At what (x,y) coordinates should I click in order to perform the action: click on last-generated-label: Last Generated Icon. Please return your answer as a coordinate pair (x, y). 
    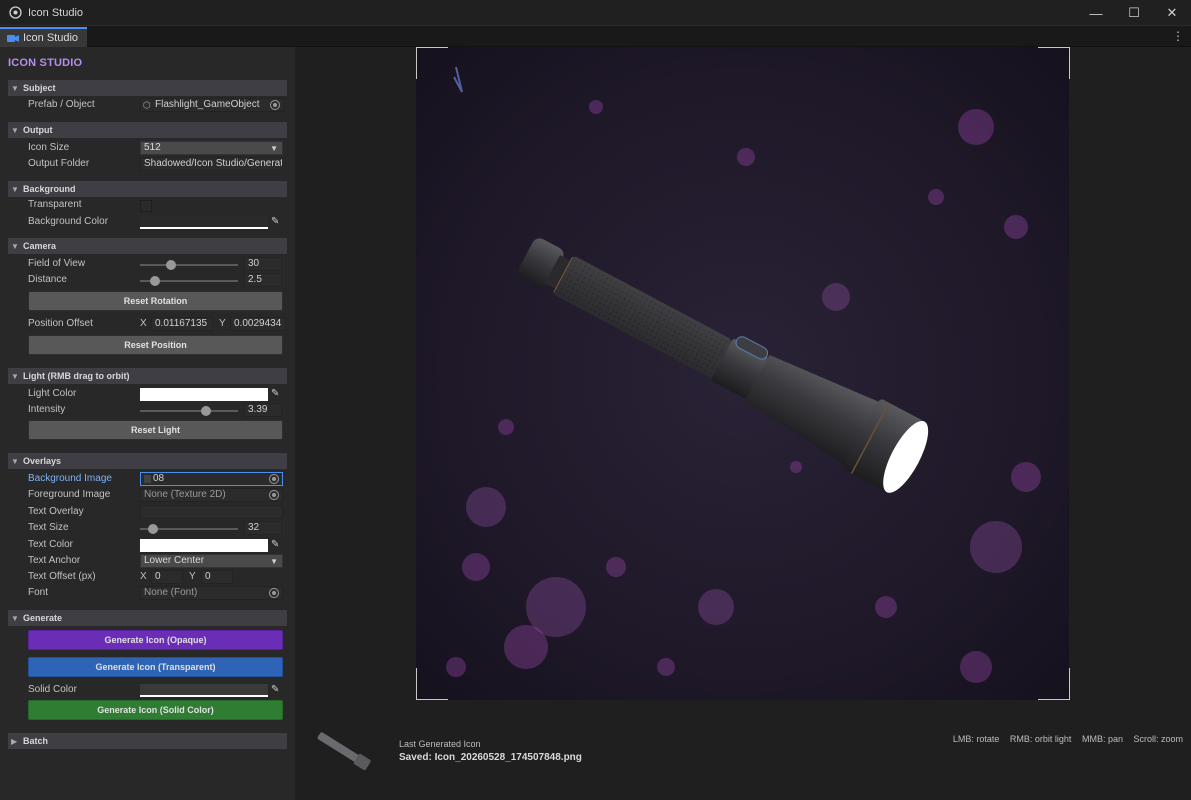
    Looking at the image, I should click on (440, 744).